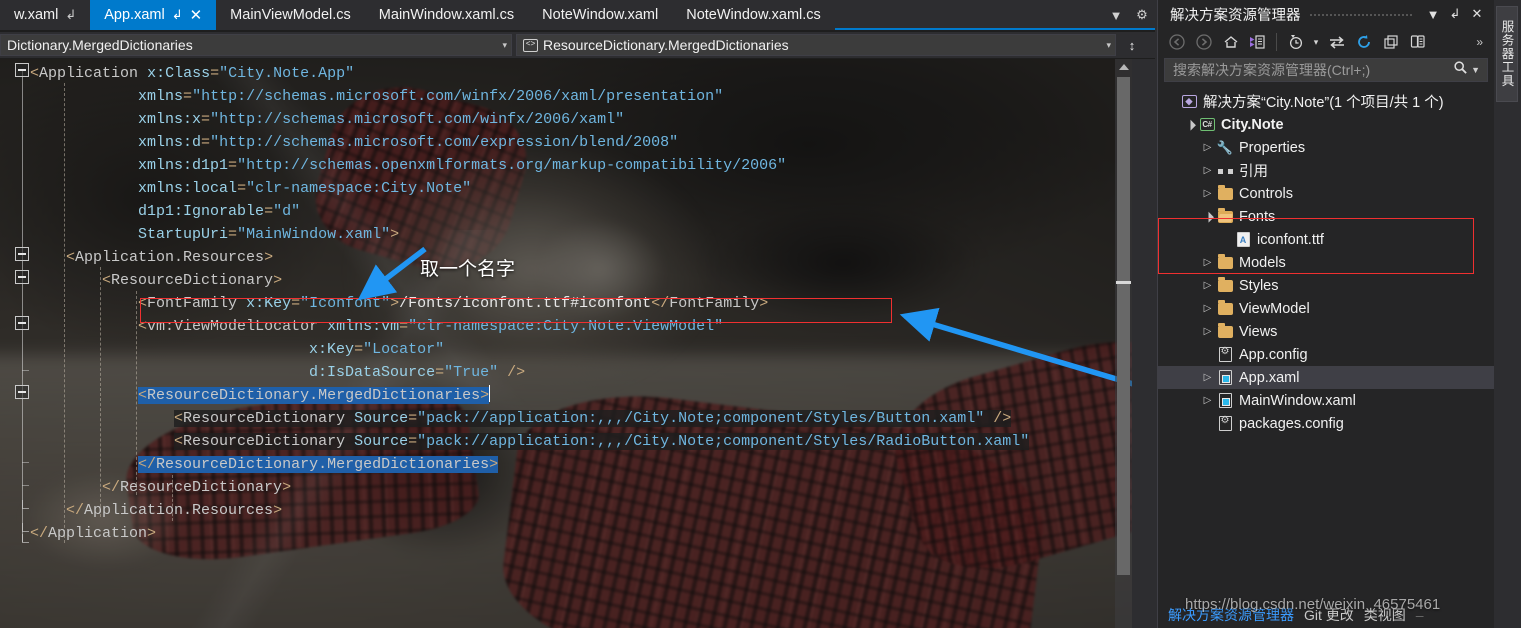 The image size is (1521, 628). I want to click on panel-dropdown-icon: ▼, so click(1433, 14).